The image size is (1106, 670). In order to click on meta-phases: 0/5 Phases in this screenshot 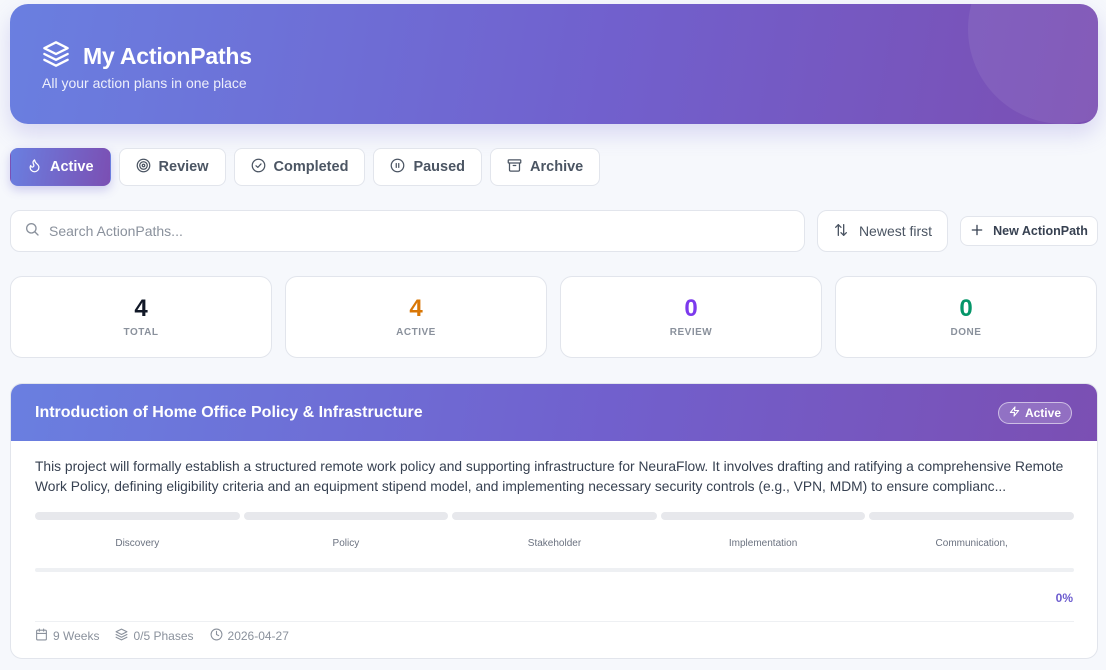, I will do `click(154, 636)`.